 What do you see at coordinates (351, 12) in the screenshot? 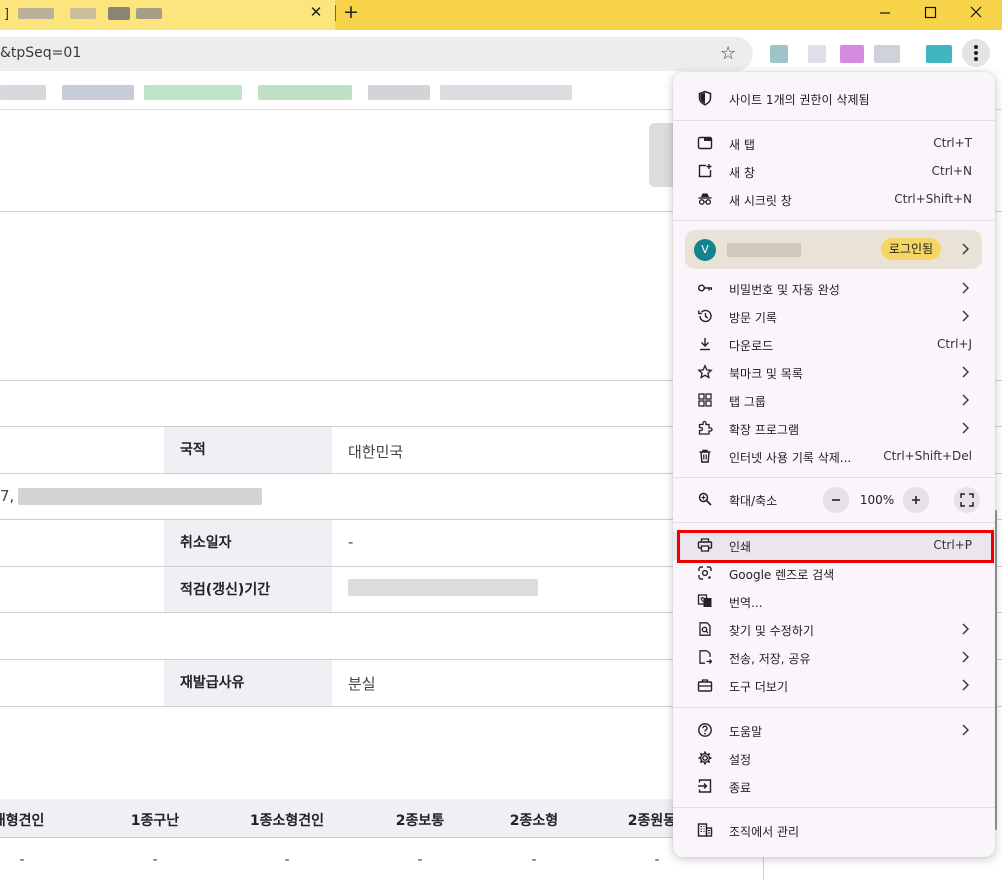
I see `new-tab-plus-icon: +` at bounding box center [351, 12].